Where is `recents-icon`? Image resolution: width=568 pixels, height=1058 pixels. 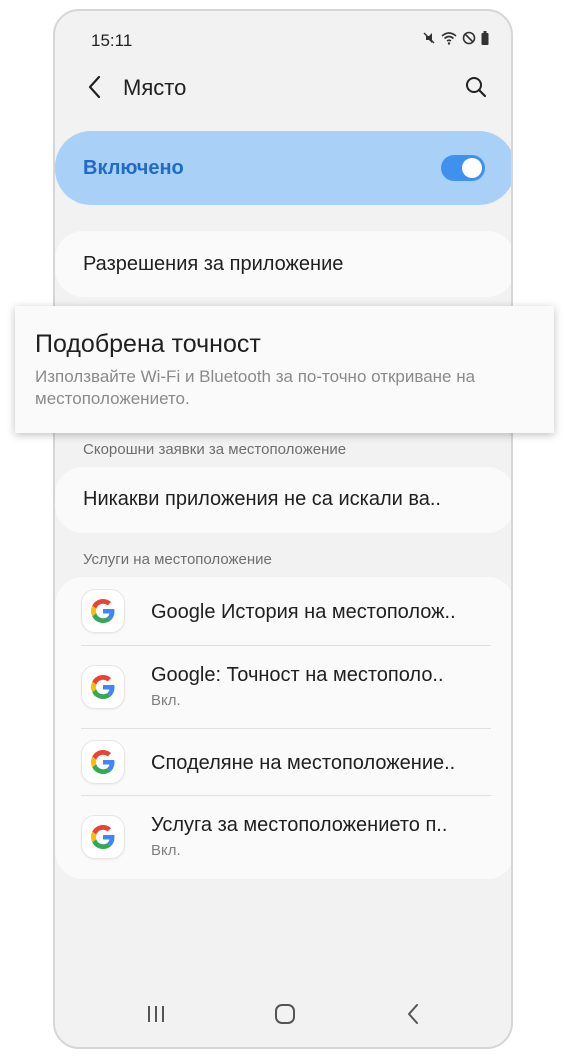
recents-icon is located at coordinates (156, 1016).